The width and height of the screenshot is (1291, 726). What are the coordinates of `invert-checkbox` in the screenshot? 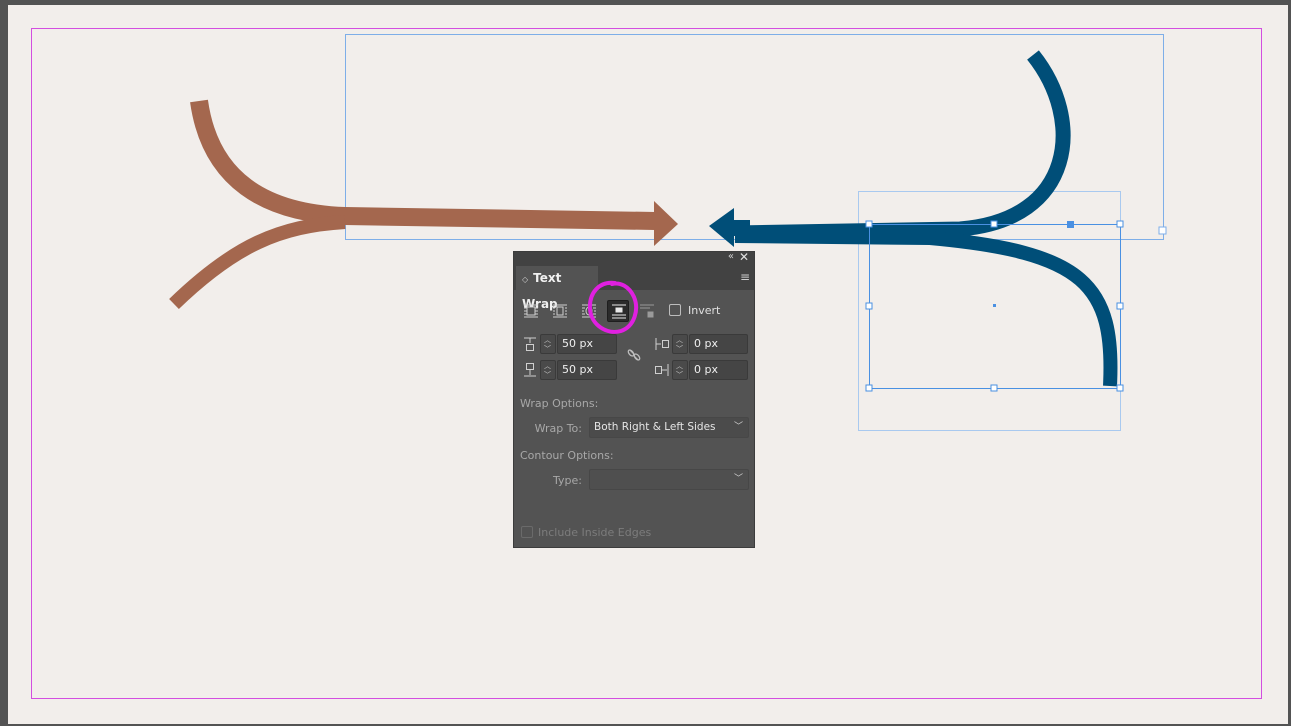 It's located at (675, 310).